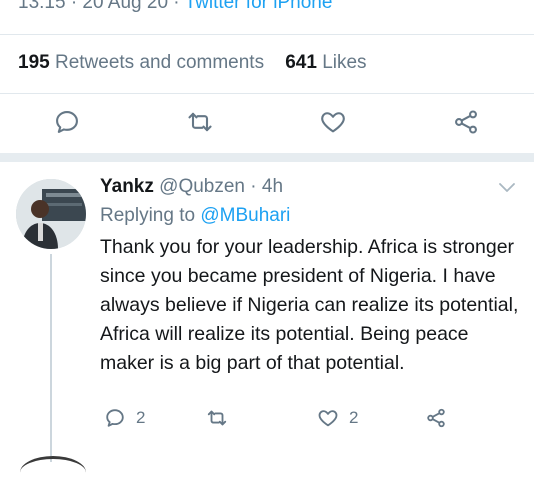 The height and width of the screenshot is (489, 534). Describe the element at coordinates (344, 62) in the screenshot. I see `likes-label: Likes` at that location.